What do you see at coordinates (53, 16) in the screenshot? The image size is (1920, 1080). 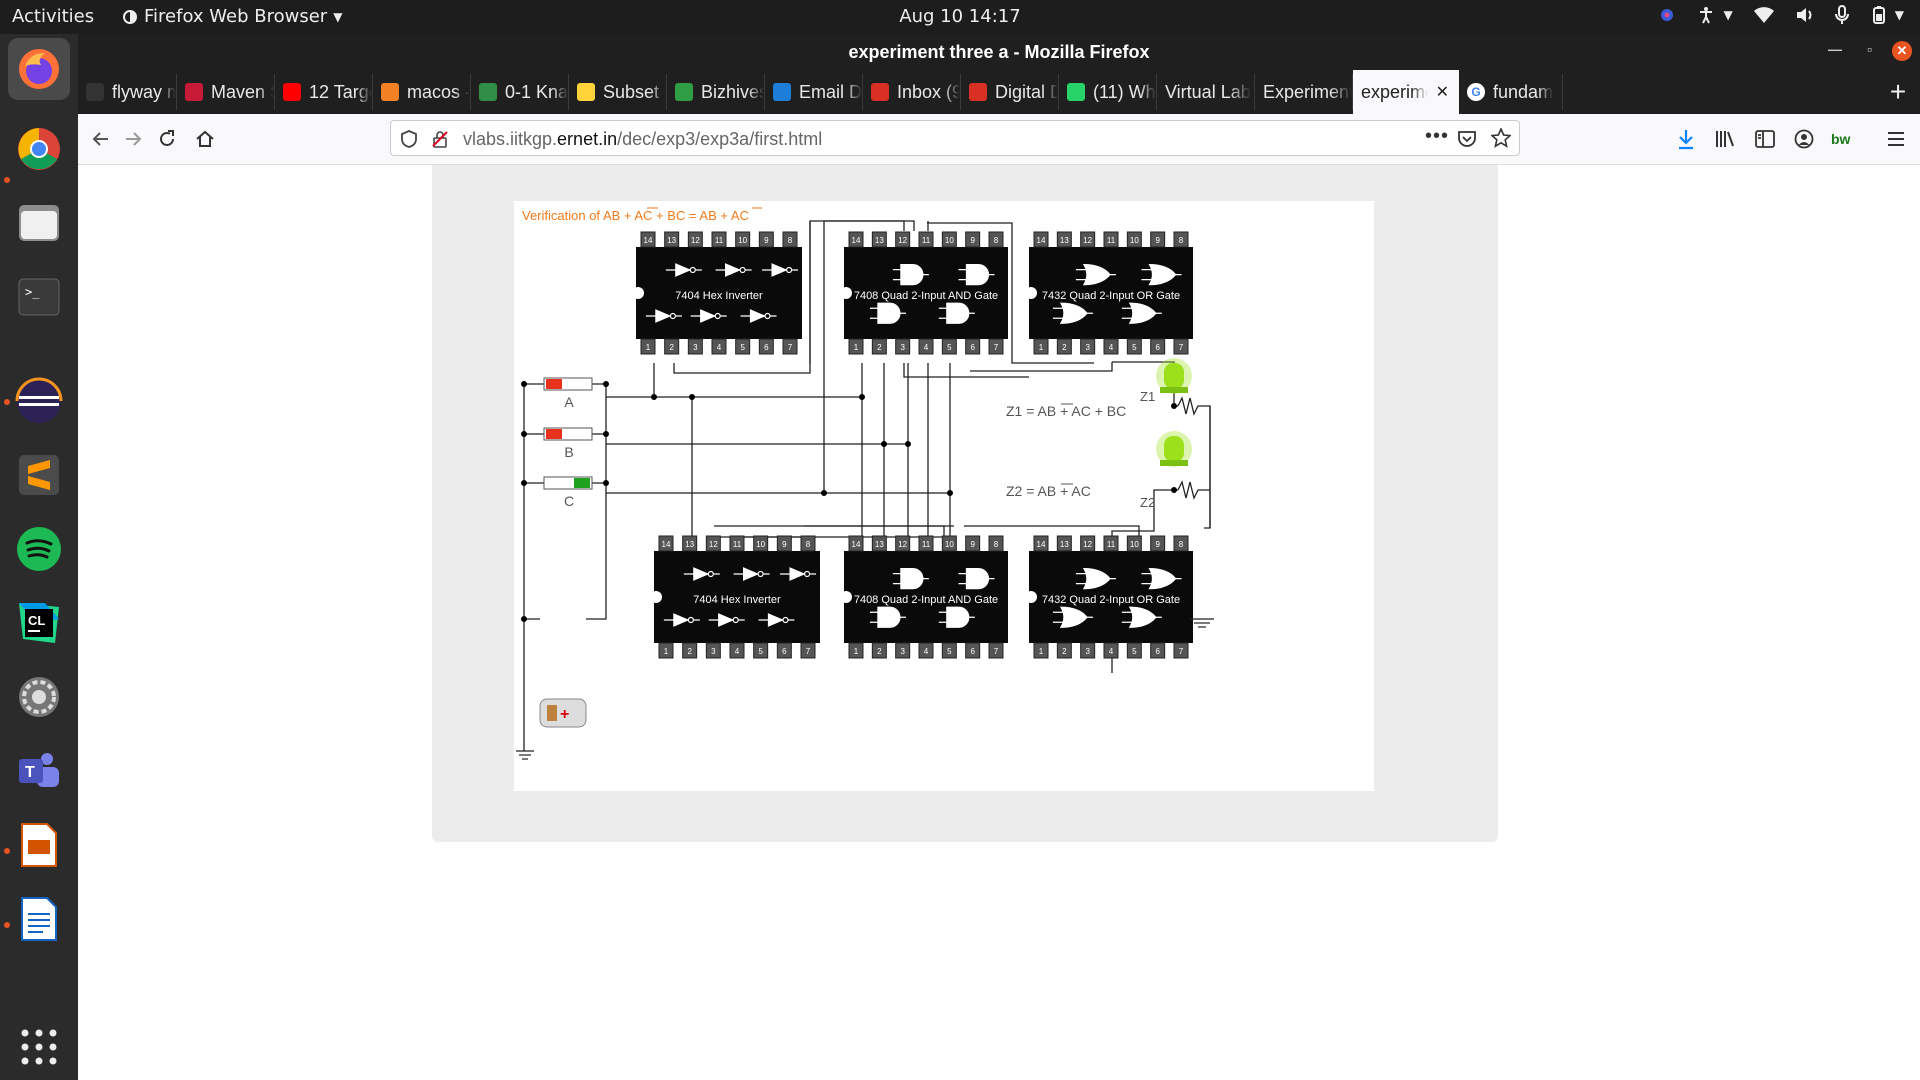 I see `activities-button: Activities` at bounding box center [53, 16].